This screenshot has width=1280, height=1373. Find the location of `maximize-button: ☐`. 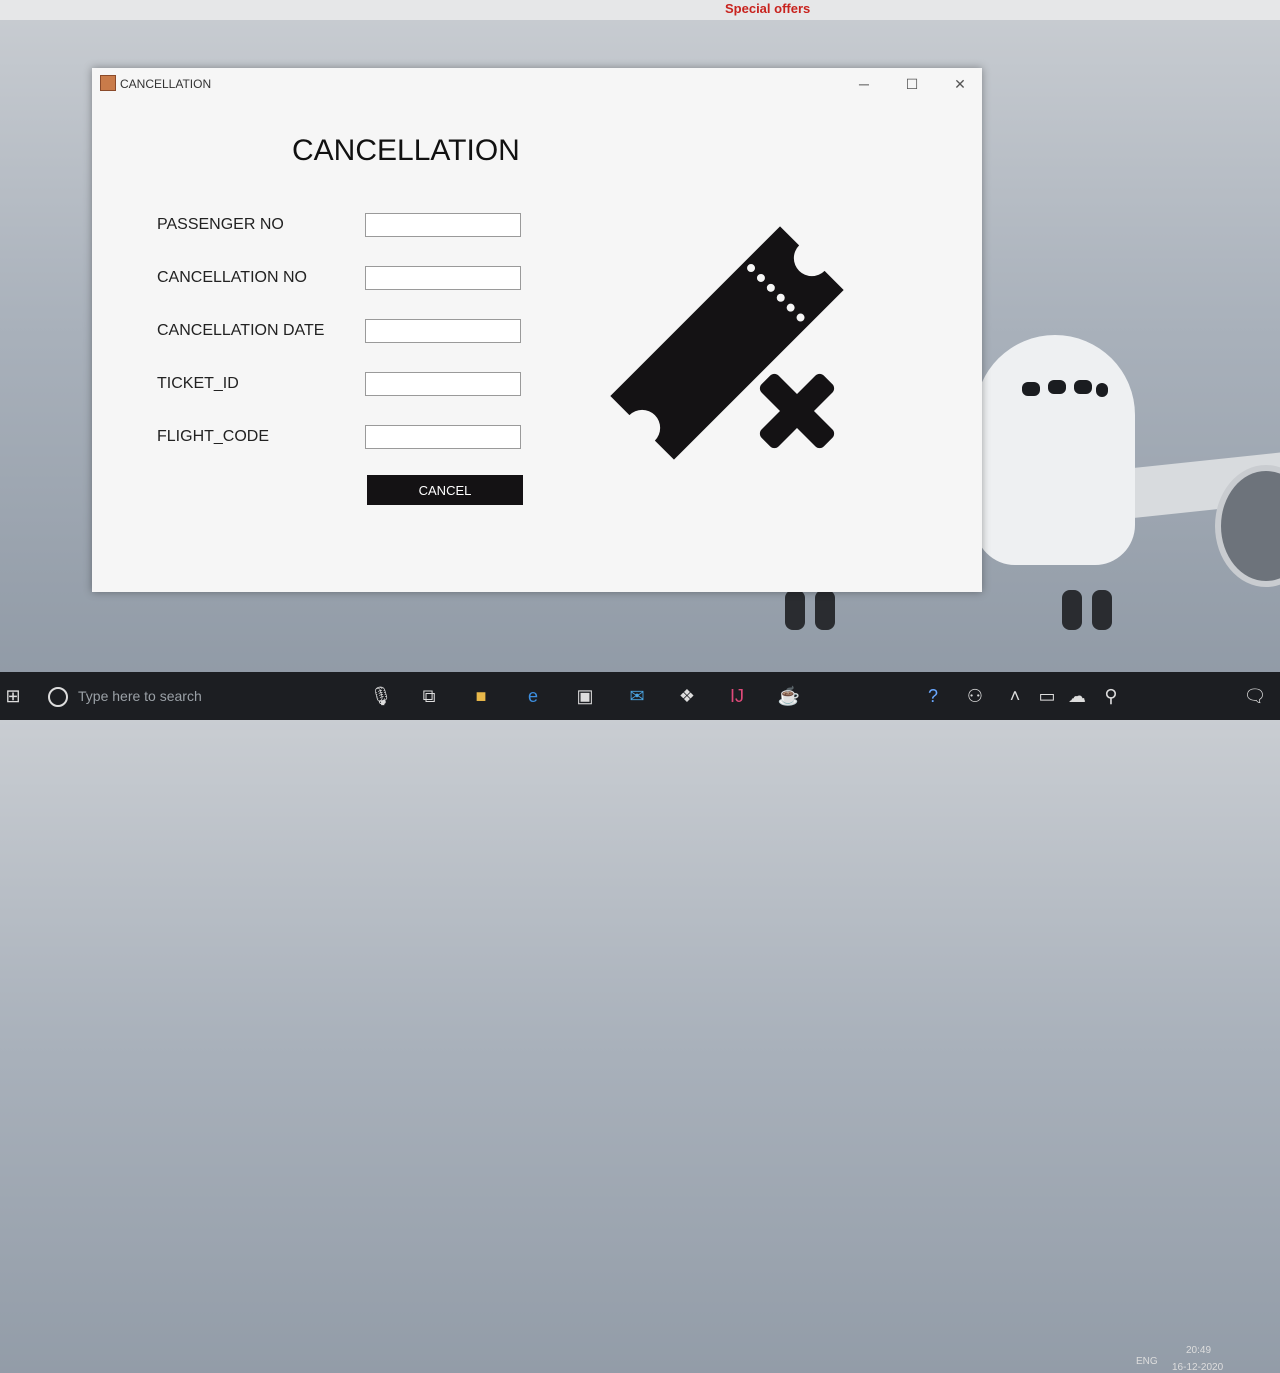

maximize-button: ☐ is located at coordinates (912, 84).